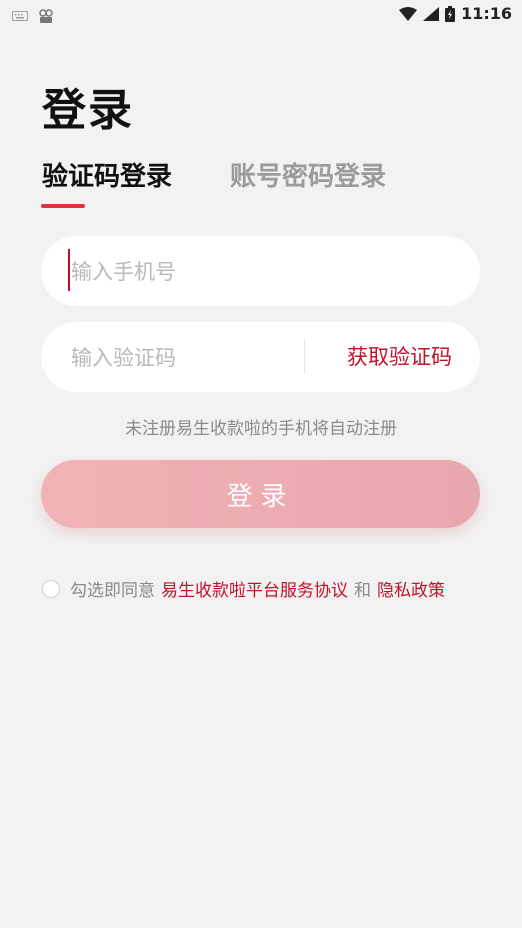 The width and height of the screenshot is (522, 928). Describe the element at coordinates (112, 591) in the screenshot. I see `agreement-prefix: 勾选即同意` at that location.